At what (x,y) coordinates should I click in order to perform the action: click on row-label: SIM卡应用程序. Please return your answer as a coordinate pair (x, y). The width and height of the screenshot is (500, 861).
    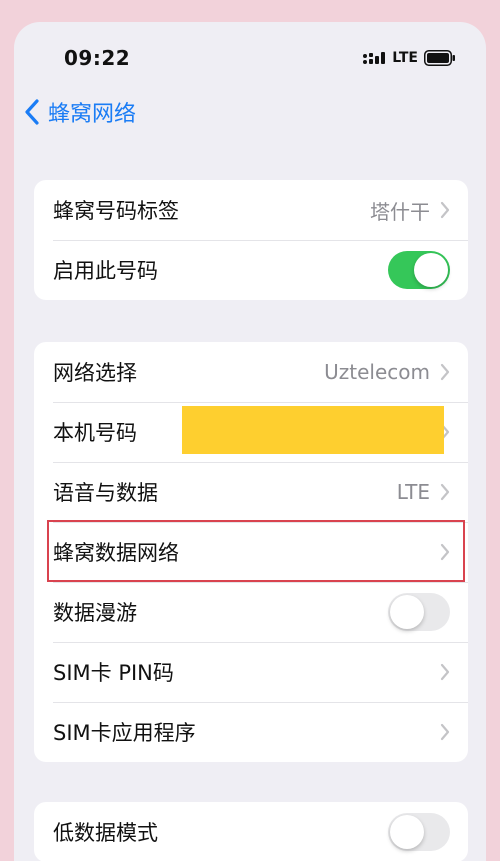
    Looking at the image, I should click on (124, 733).